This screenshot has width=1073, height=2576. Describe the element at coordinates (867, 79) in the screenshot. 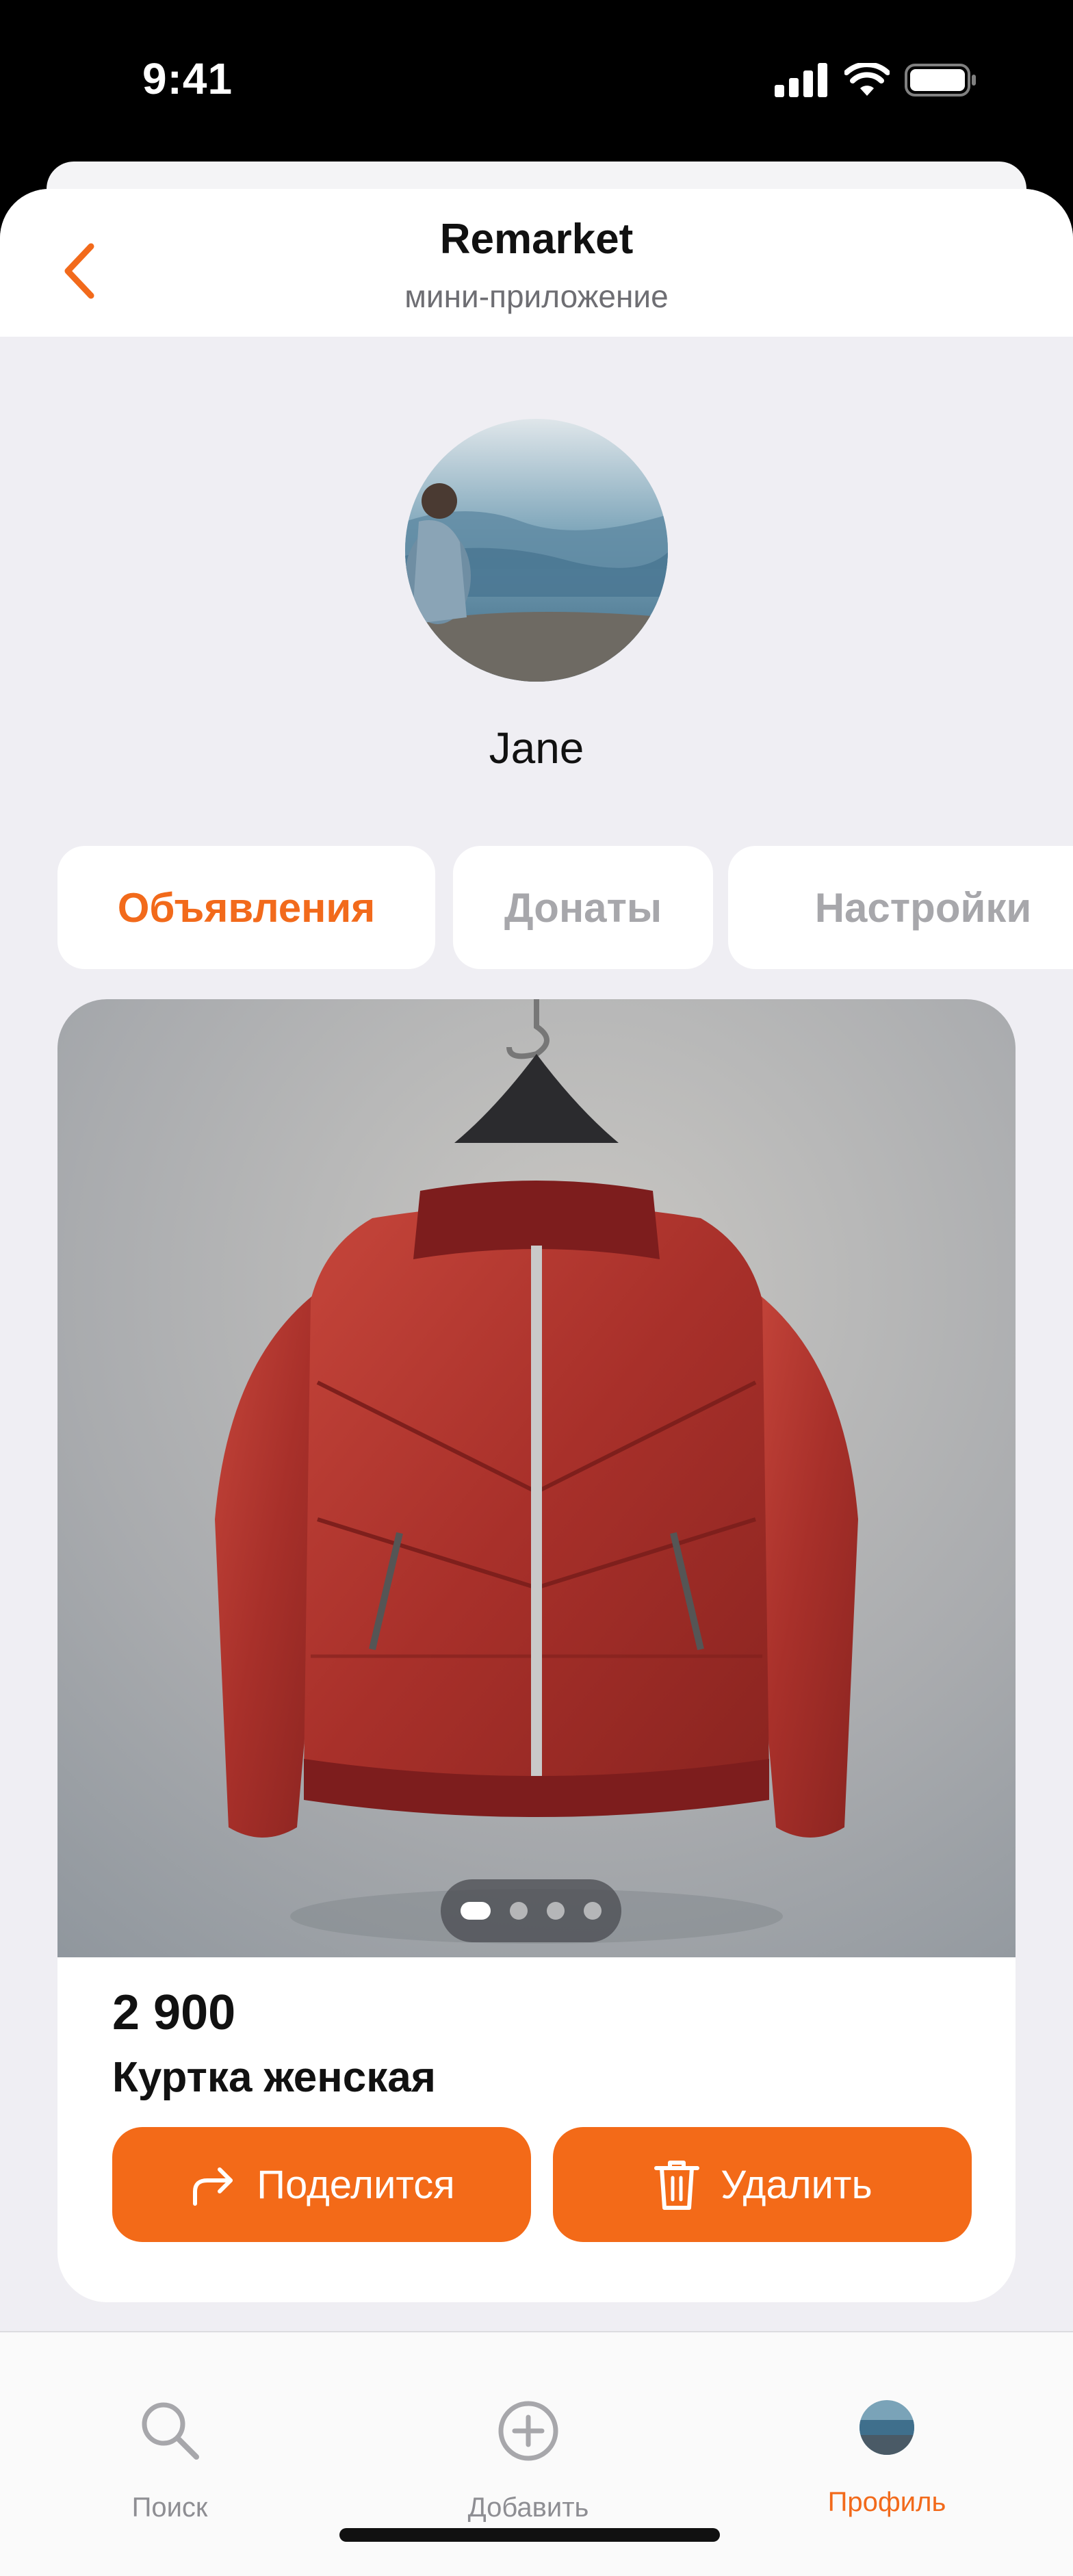

I see `wifi-icon` at that location.